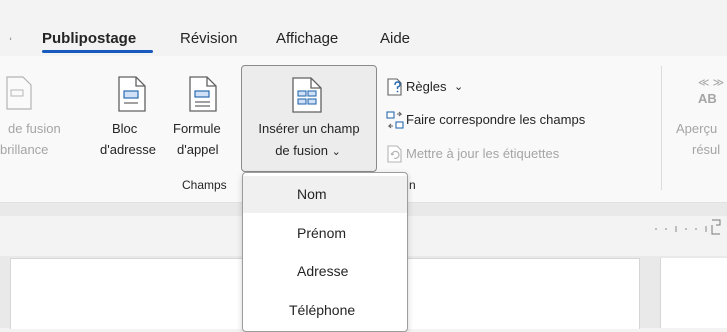 The image size is (727, 332). I want to click on group-label-champs: Champs, so click(204, 185).